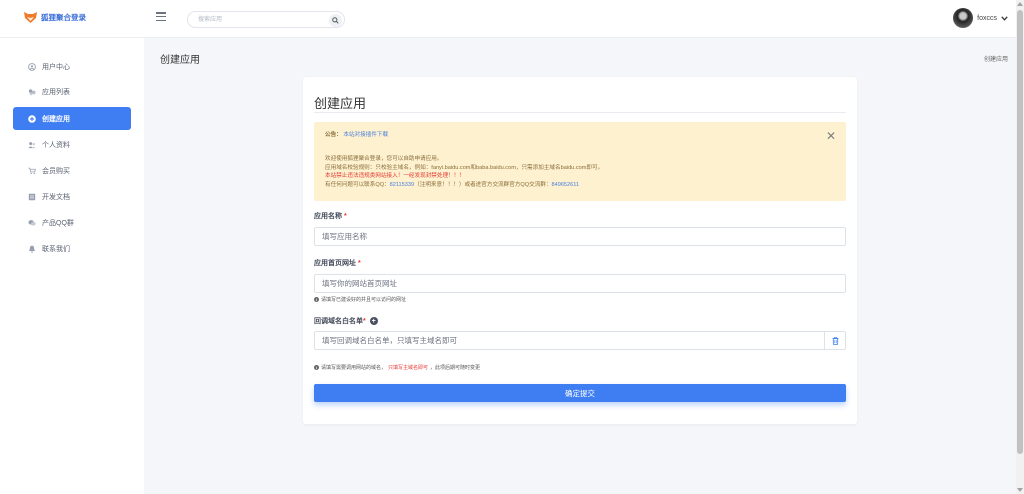  What do you see at coordinates (72, 66) in the screenshot?
I see `sidebar-item-user-center: 用户中心` at bounding box center [72, 66].